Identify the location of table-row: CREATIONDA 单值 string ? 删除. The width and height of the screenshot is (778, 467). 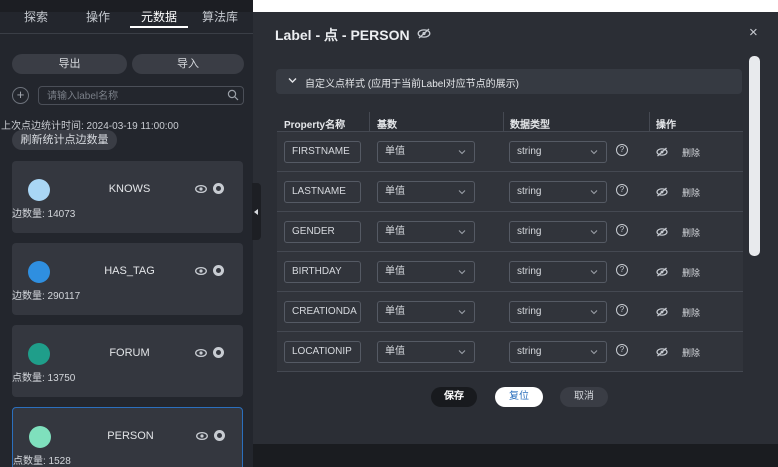
(510, 312).